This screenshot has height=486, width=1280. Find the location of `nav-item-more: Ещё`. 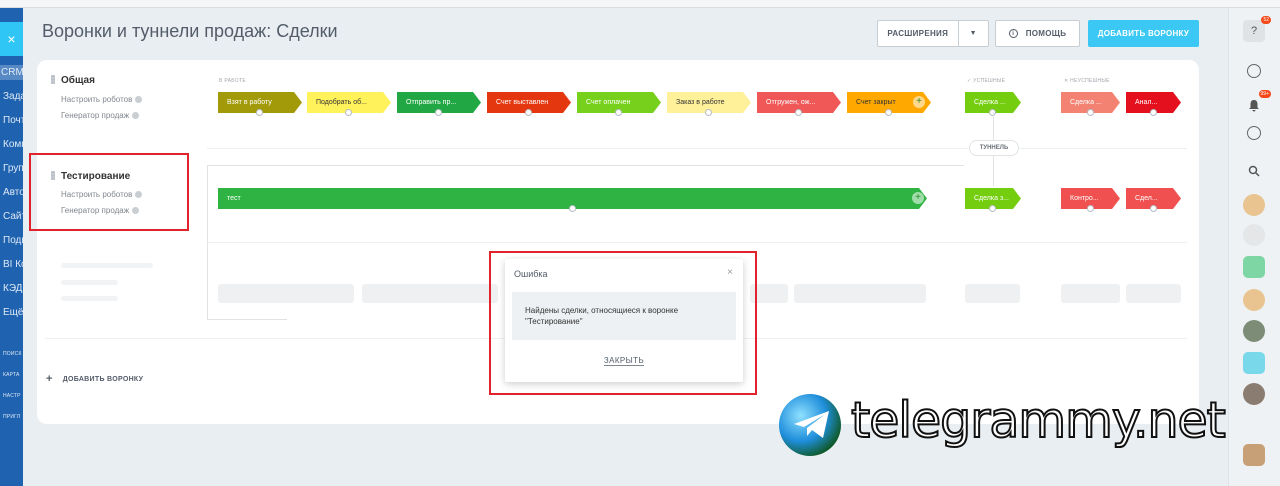

nav-item-more: Ещё is located at coordinates (13, 312).